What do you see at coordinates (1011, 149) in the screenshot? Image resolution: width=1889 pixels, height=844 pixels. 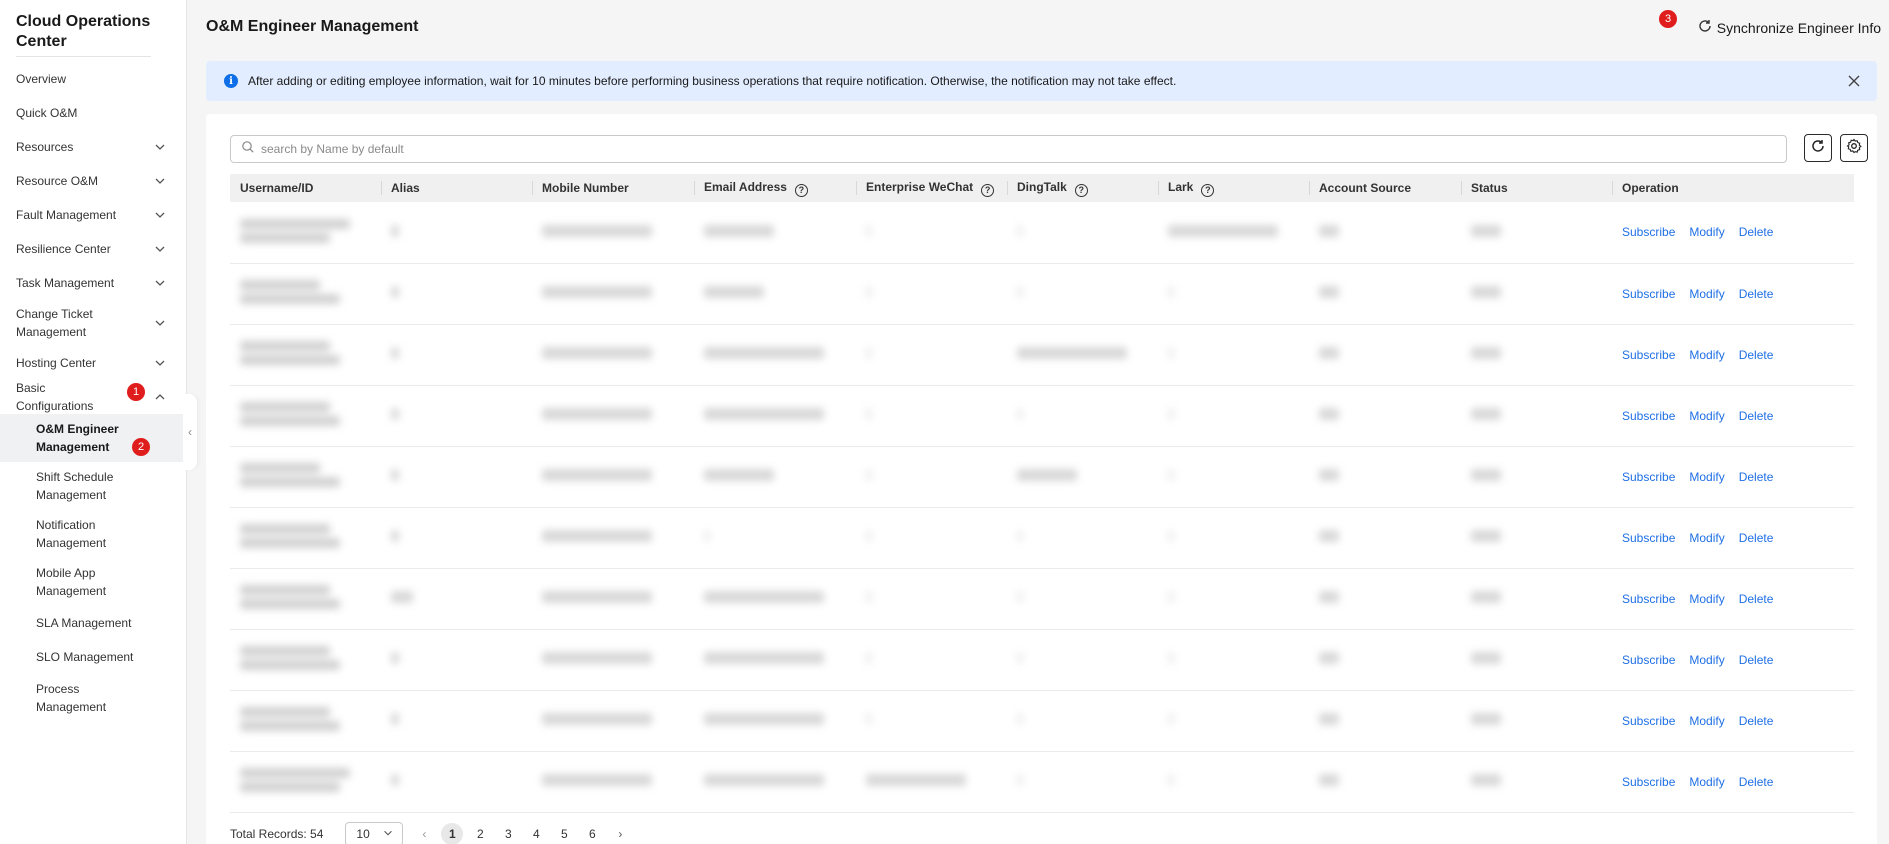 I see `search-input` at bounding box center [1011, 149].